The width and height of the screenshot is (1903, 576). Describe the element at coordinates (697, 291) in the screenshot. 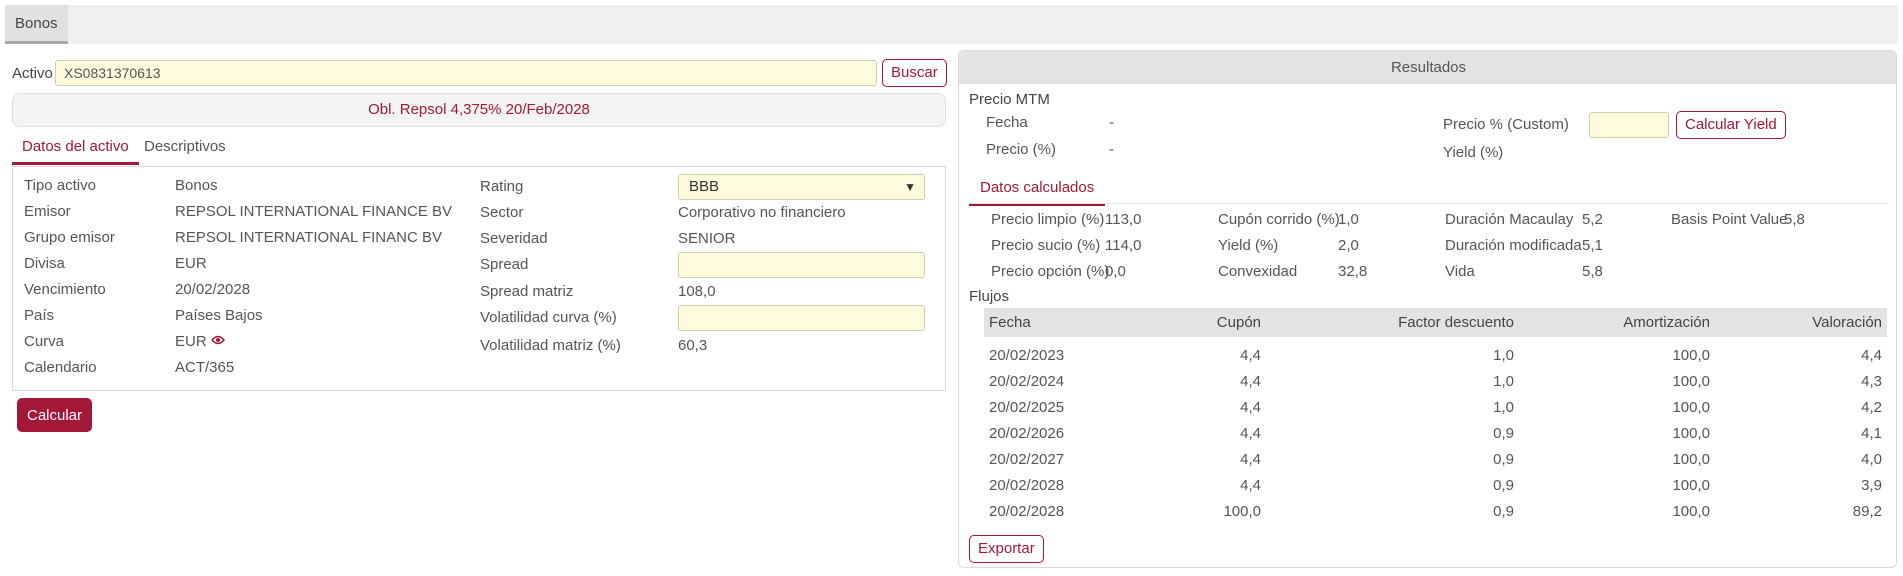

I see `spread-matriz-value: 108,0` at that location.